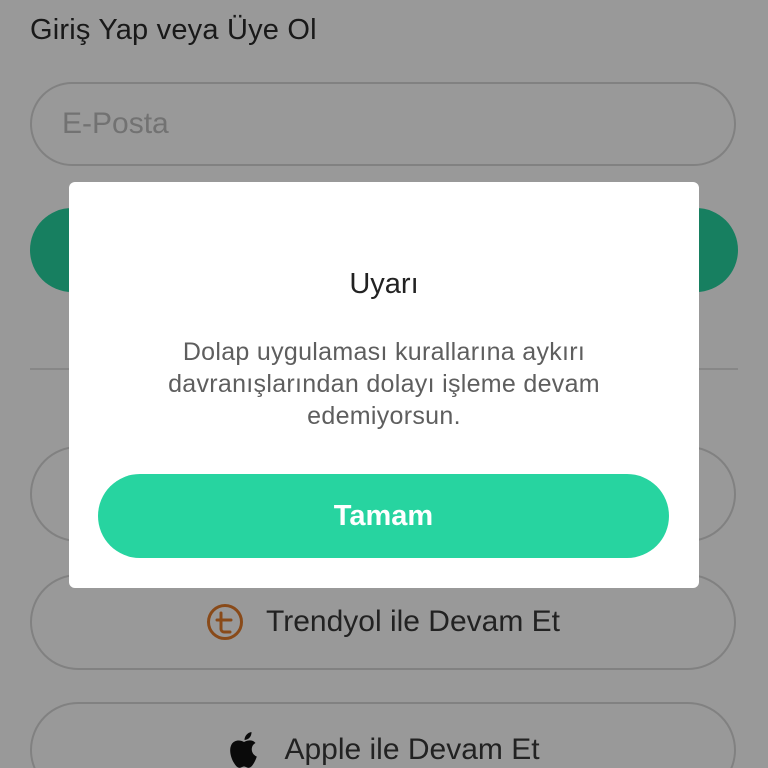 This screenshot has width=768, height=768. What do you see at coordinates (384, 284) in the screenshot?
I see `dialog-title: Uyarı` at bounding box center [384, 284].